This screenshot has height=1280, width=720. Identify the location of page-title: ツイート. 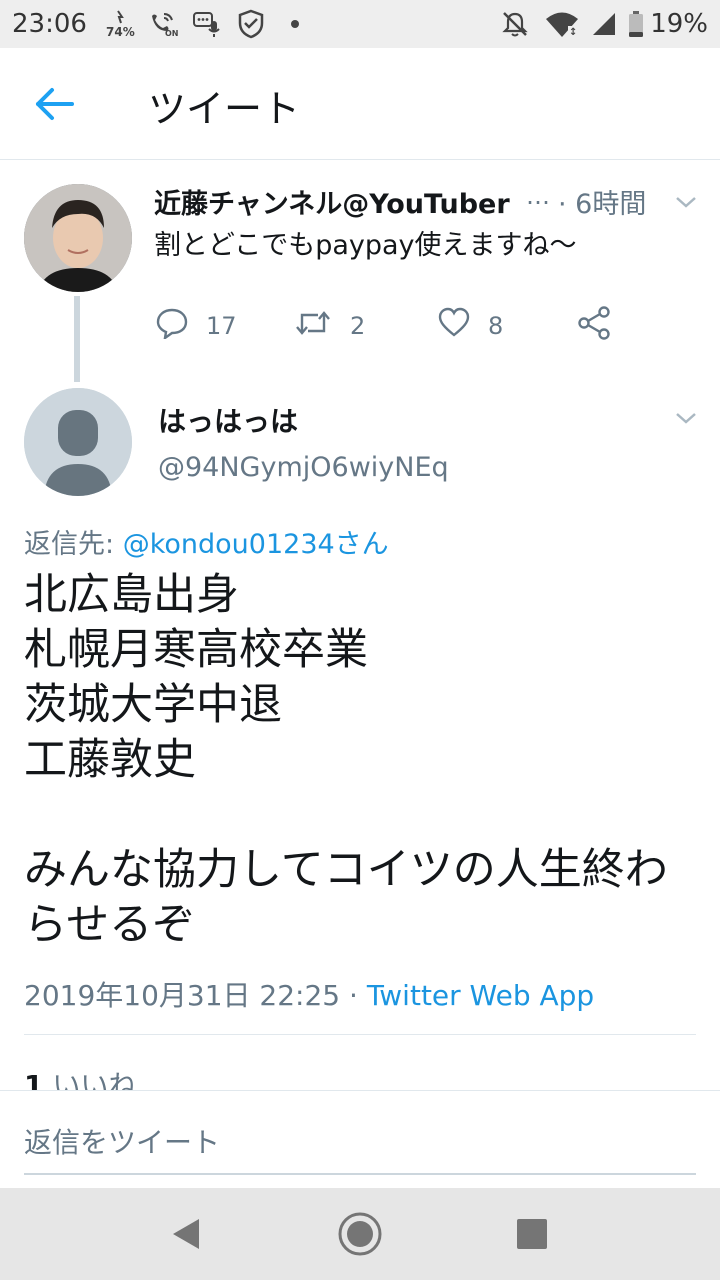
(224, 109).